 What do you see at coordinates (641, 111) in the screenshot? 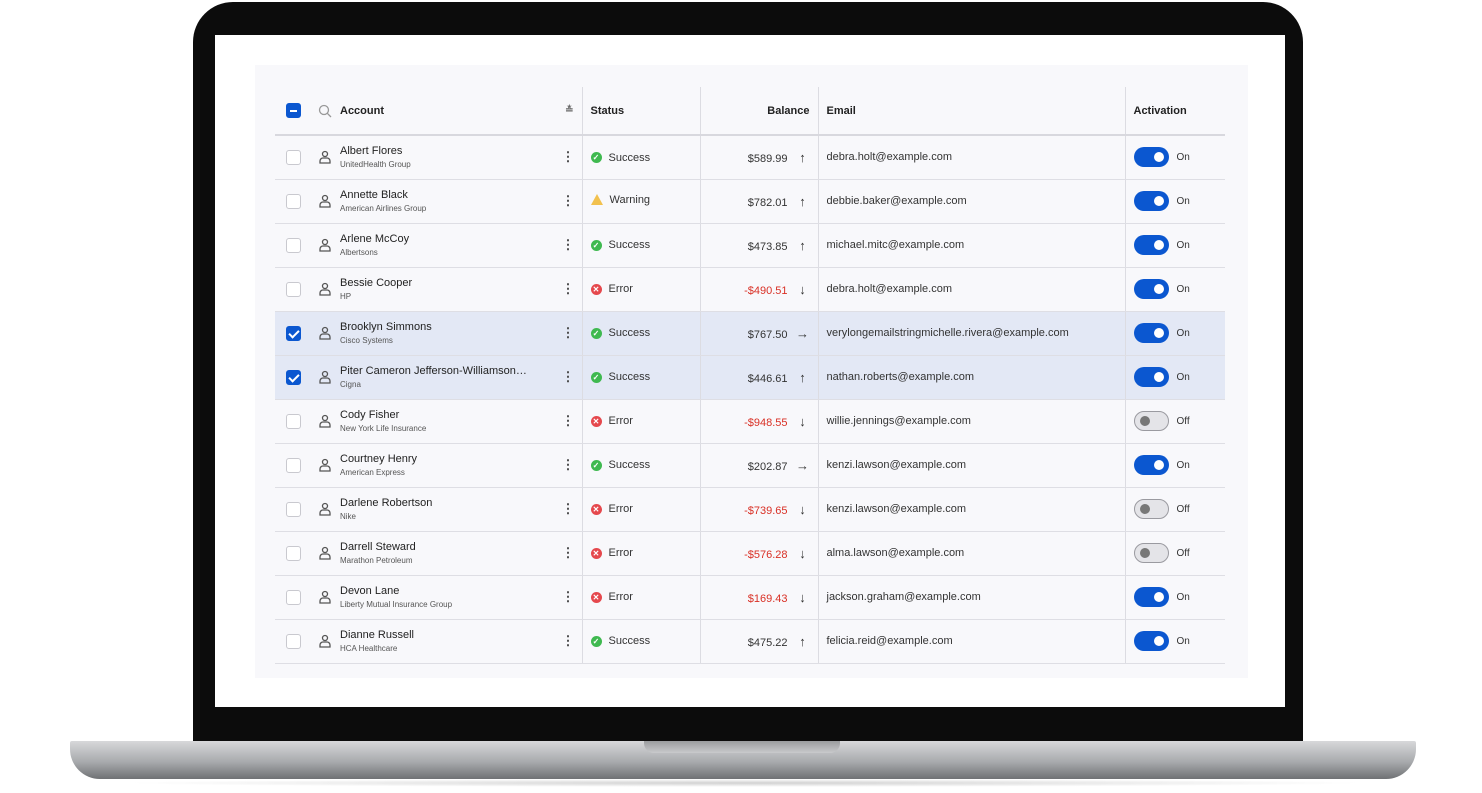
I see `column-header-status: Status` at bounding box center [641, 111].